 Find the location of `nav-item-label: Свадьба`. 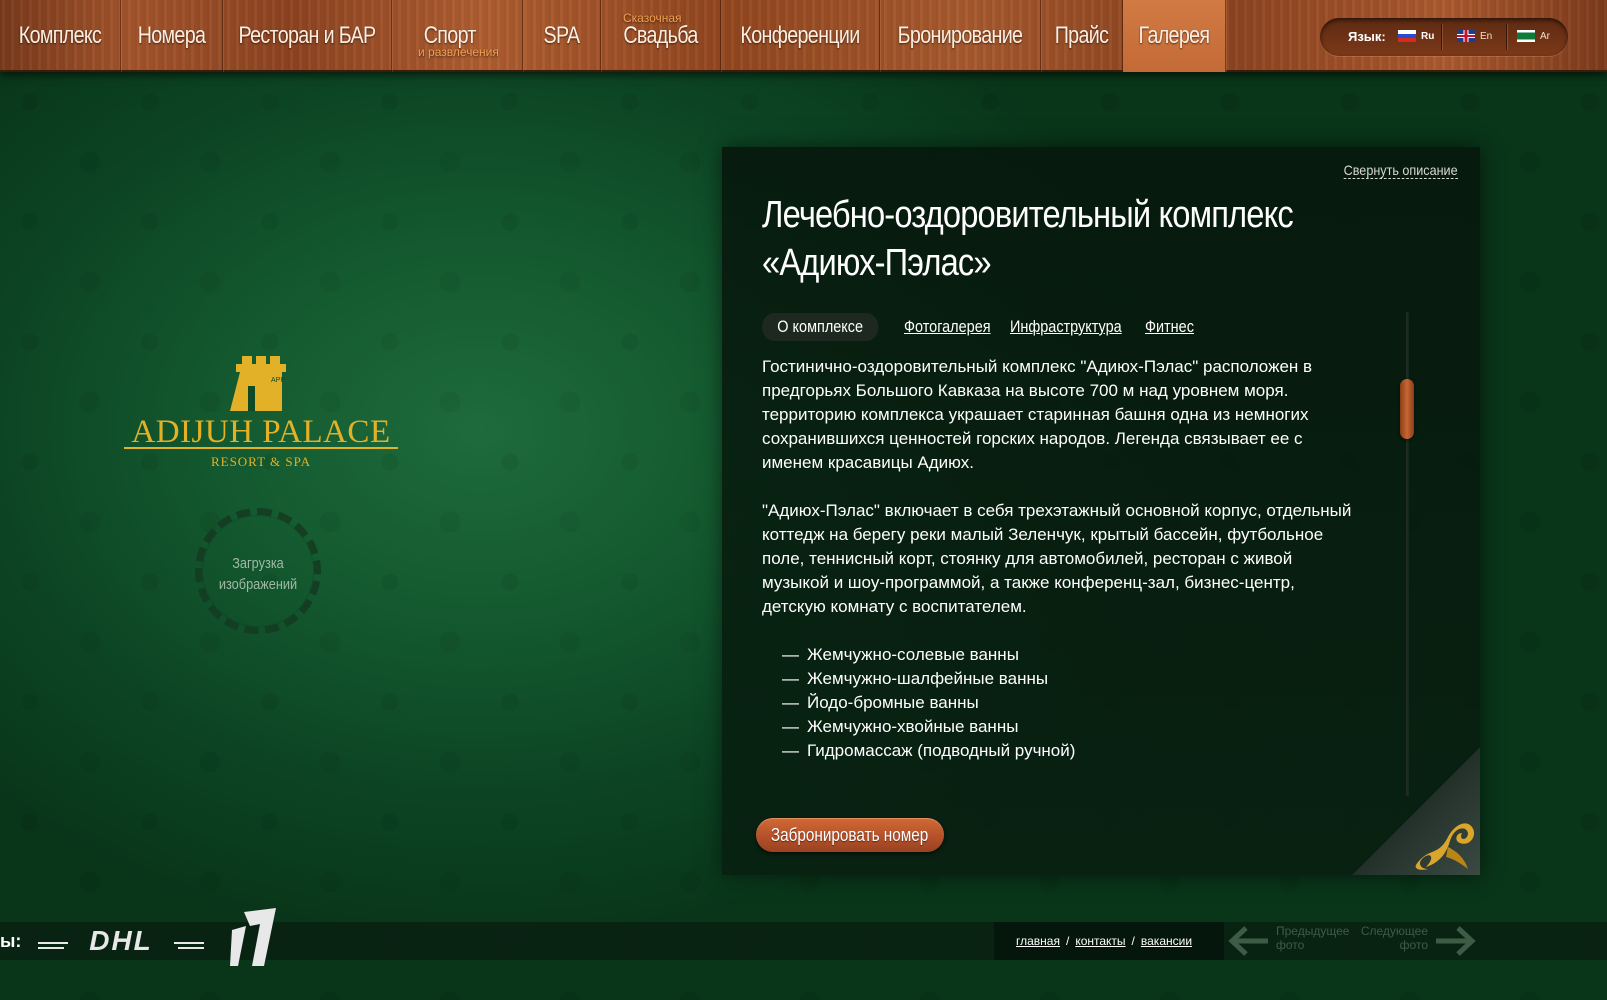

nav-item-label: Свадьба is located at coordinates (660, 35).